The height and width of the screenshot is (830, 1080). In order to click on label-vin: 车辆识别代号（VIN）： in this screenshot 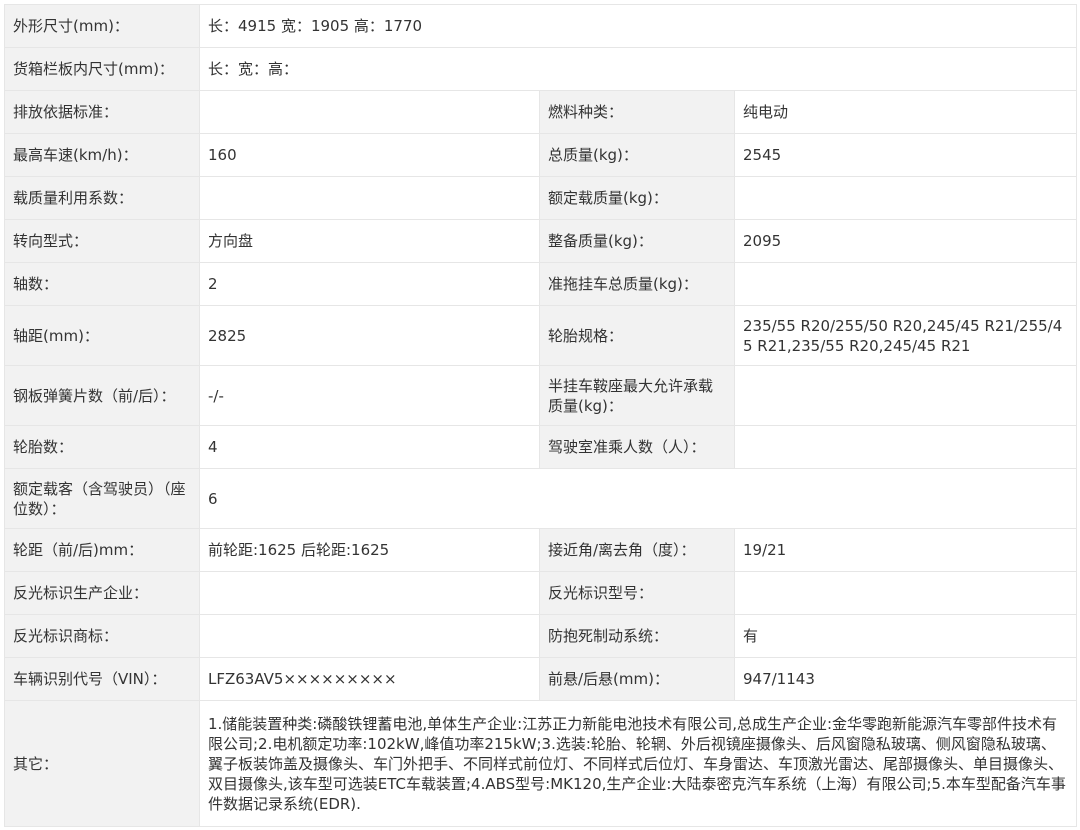, I will do `click(102, 679)`.